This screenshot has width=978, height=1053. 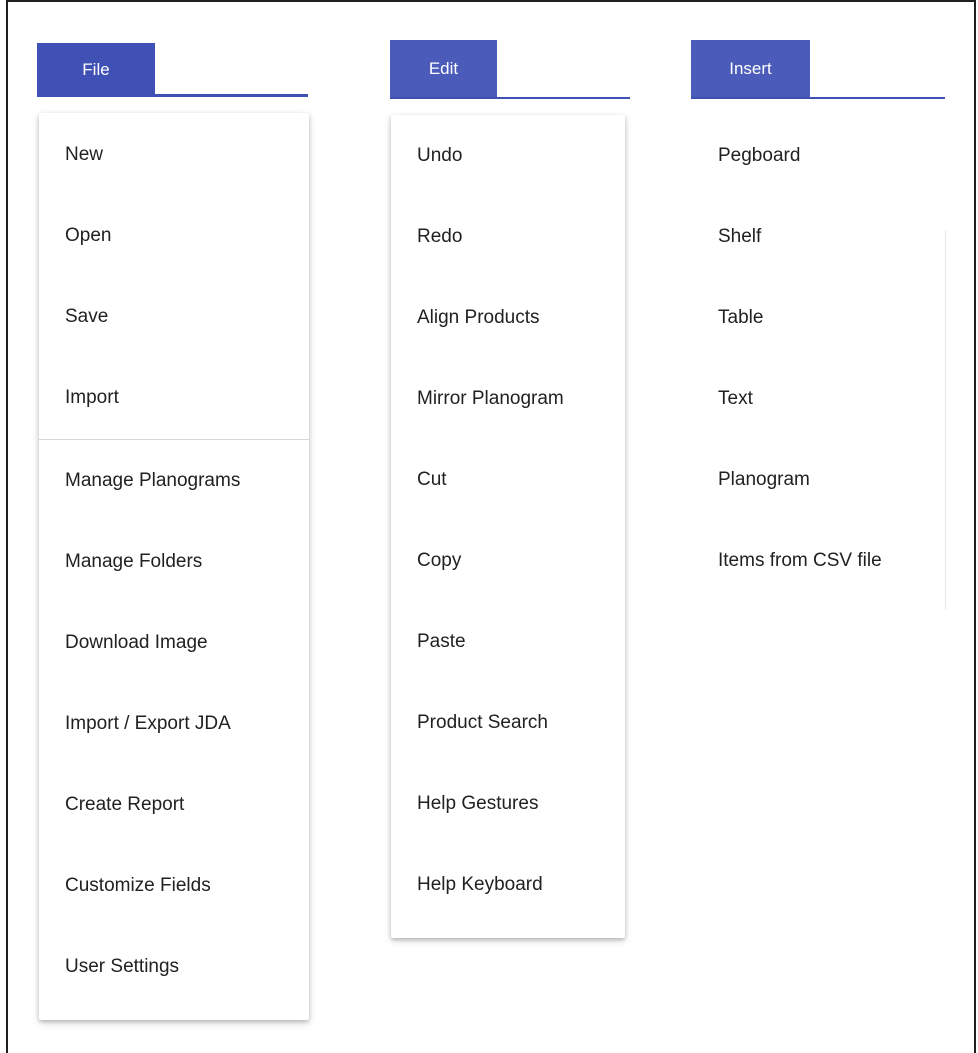 I want to click on menu-item-save: Save, so click(x=174, y=316).